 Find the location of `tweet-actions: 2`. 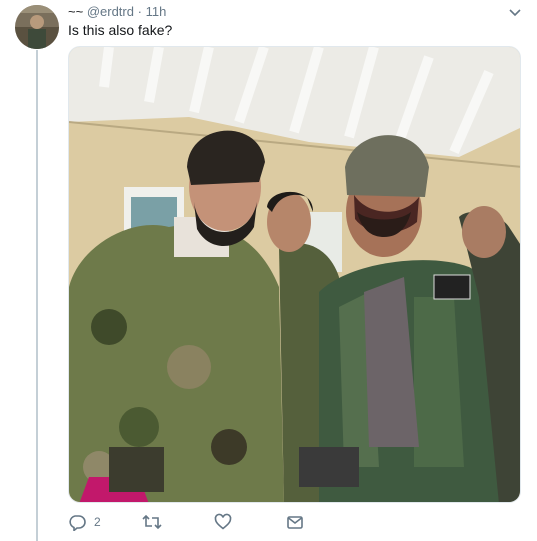

tweet-actions: 2 is located at coordinates (278, 522).